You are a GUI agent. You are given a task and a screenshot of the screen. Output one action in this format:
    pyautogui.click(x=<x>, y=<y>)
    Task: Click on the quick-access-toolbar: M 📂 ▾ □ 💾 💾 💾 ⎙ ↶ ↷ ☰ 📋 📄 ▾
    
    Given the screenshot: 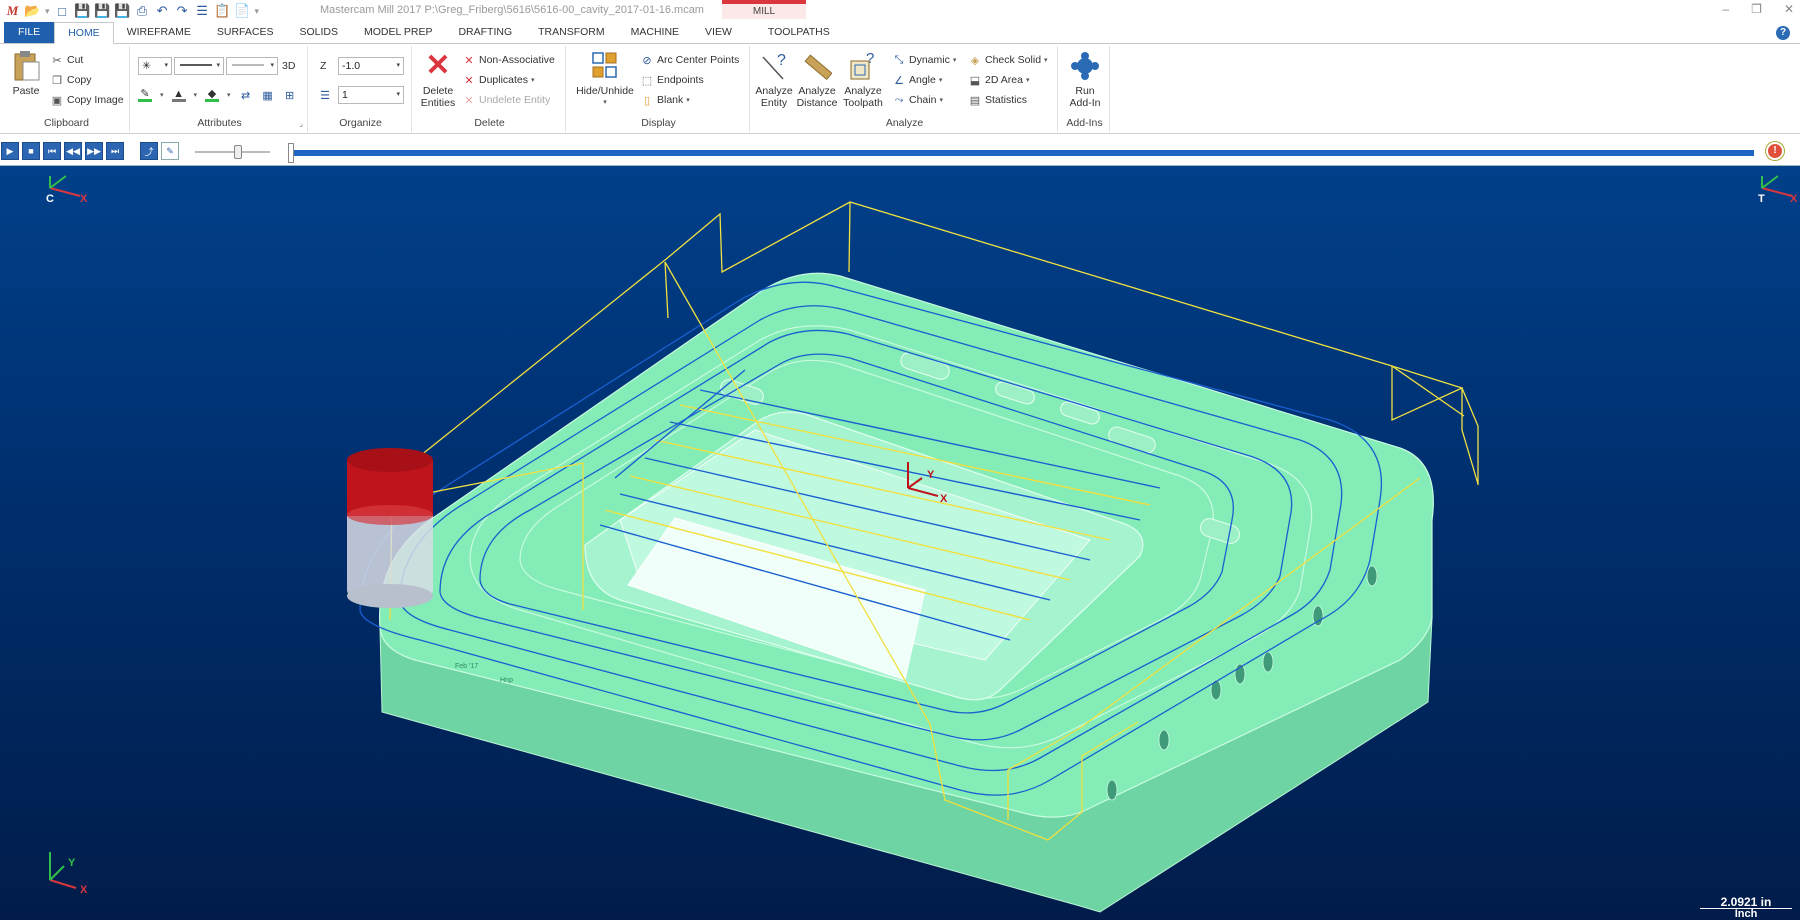 What is the action you would take?
    pyautogui.click(x=130, y=11)
    